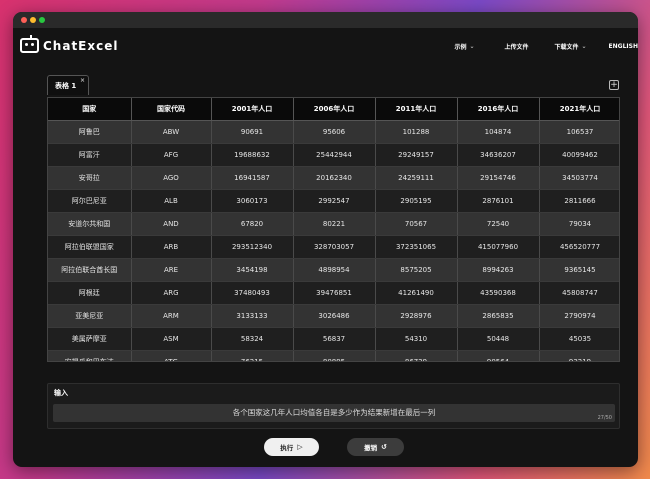  What do you see at coordinates (416, 132) in the screenshot?
I see `table-cell: 101288` at bounding box center [416, 132].